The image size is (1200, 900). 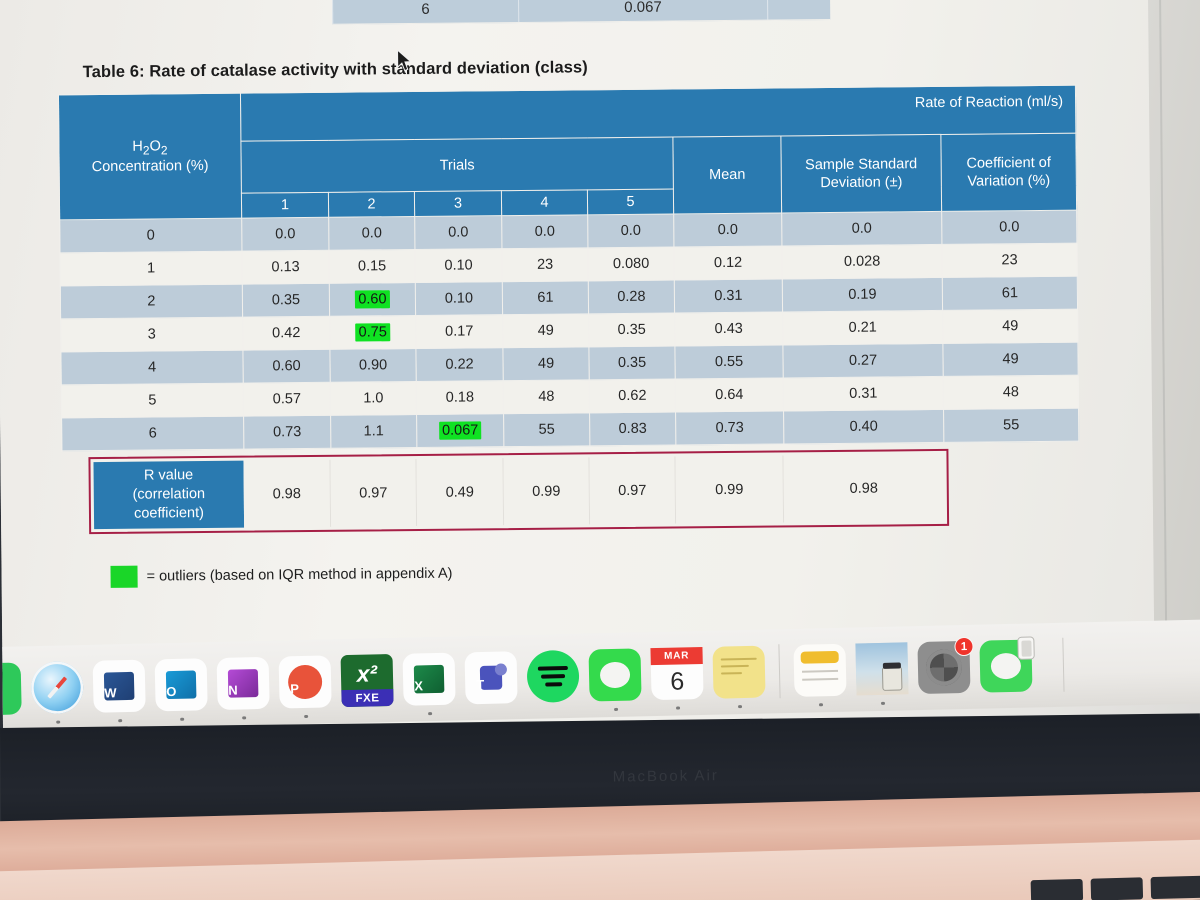 I want to click on system-settings-dock-icon: 1, so click(x=945, y=665).